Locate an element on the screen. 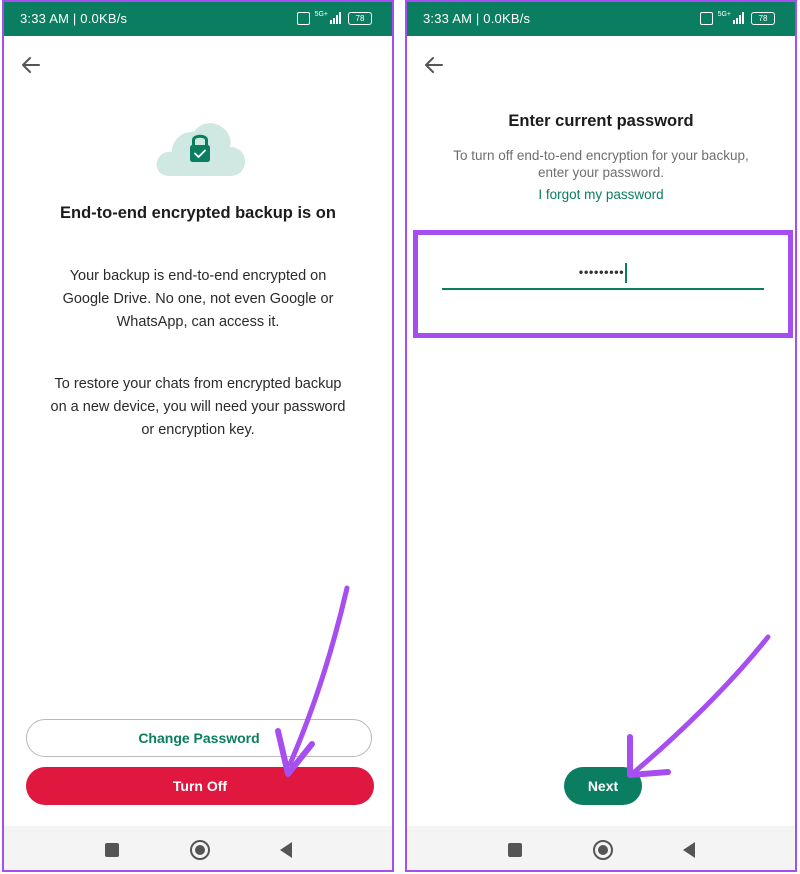 The width and height of the screenshot is (800, 874). next-button: Next is located at coordinates (603, 786).